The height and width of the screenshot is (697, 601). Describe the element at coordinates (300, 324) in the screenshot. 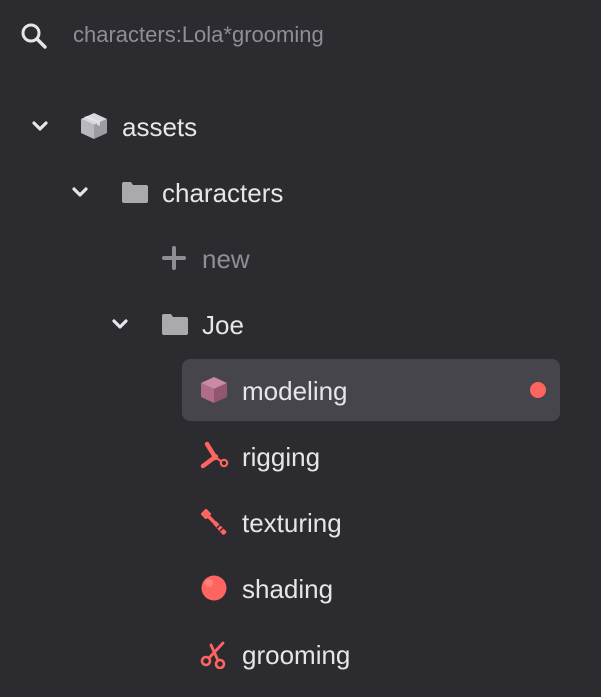

I see `tree-item-joe: Joe` at that location.